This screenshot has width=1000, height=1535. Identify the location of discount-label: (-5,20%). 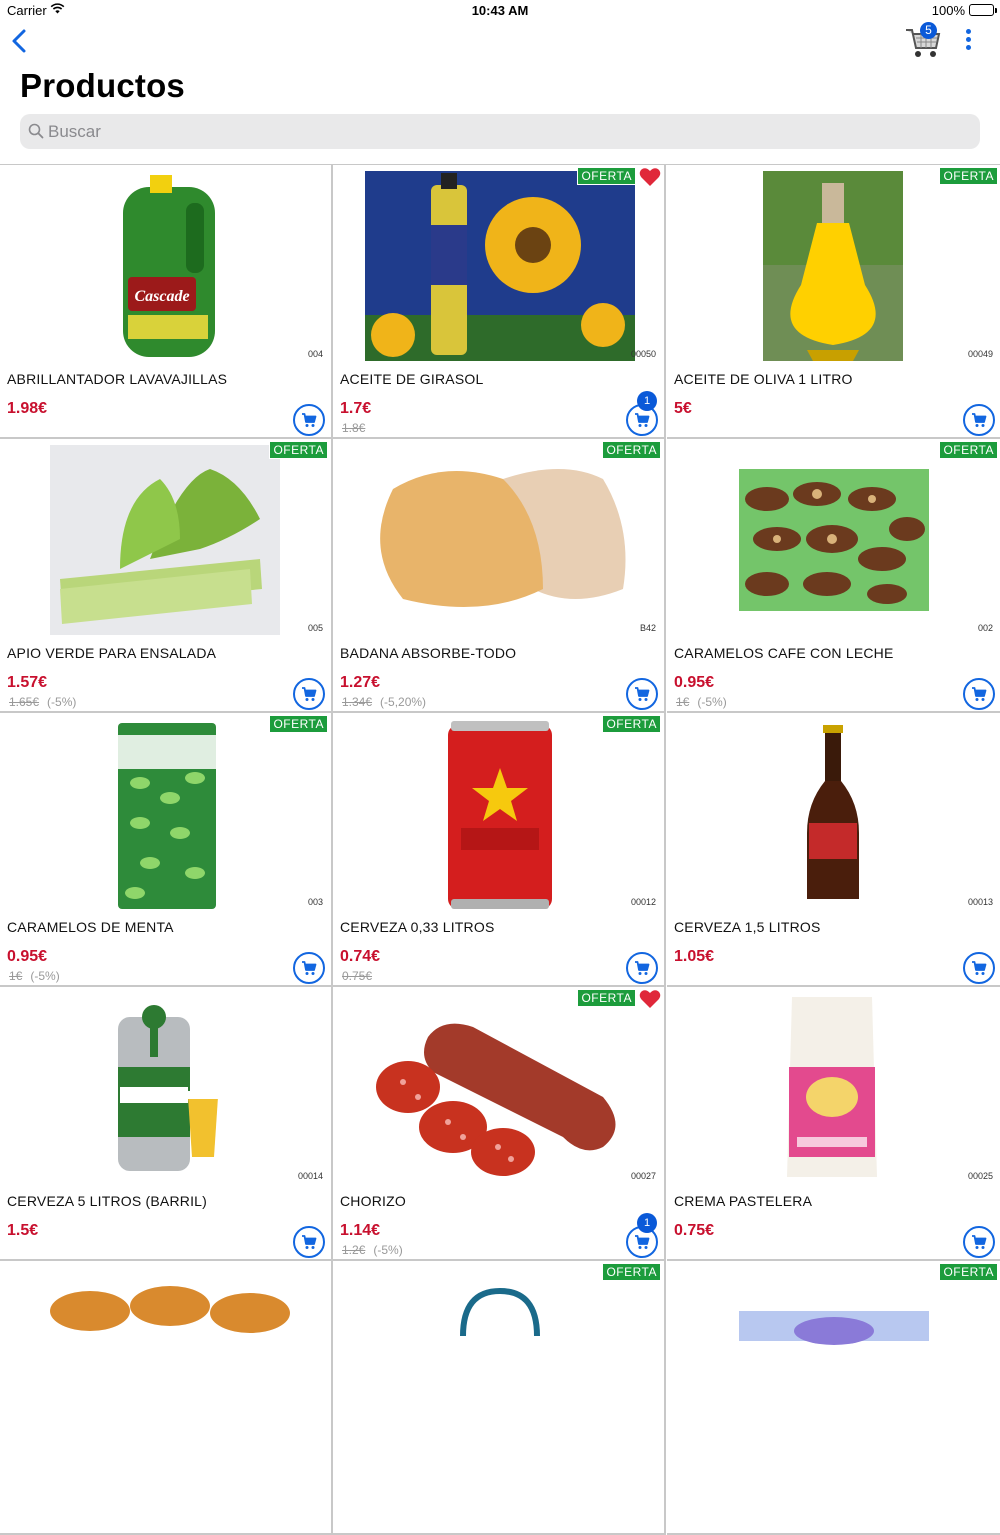
(403, 702).